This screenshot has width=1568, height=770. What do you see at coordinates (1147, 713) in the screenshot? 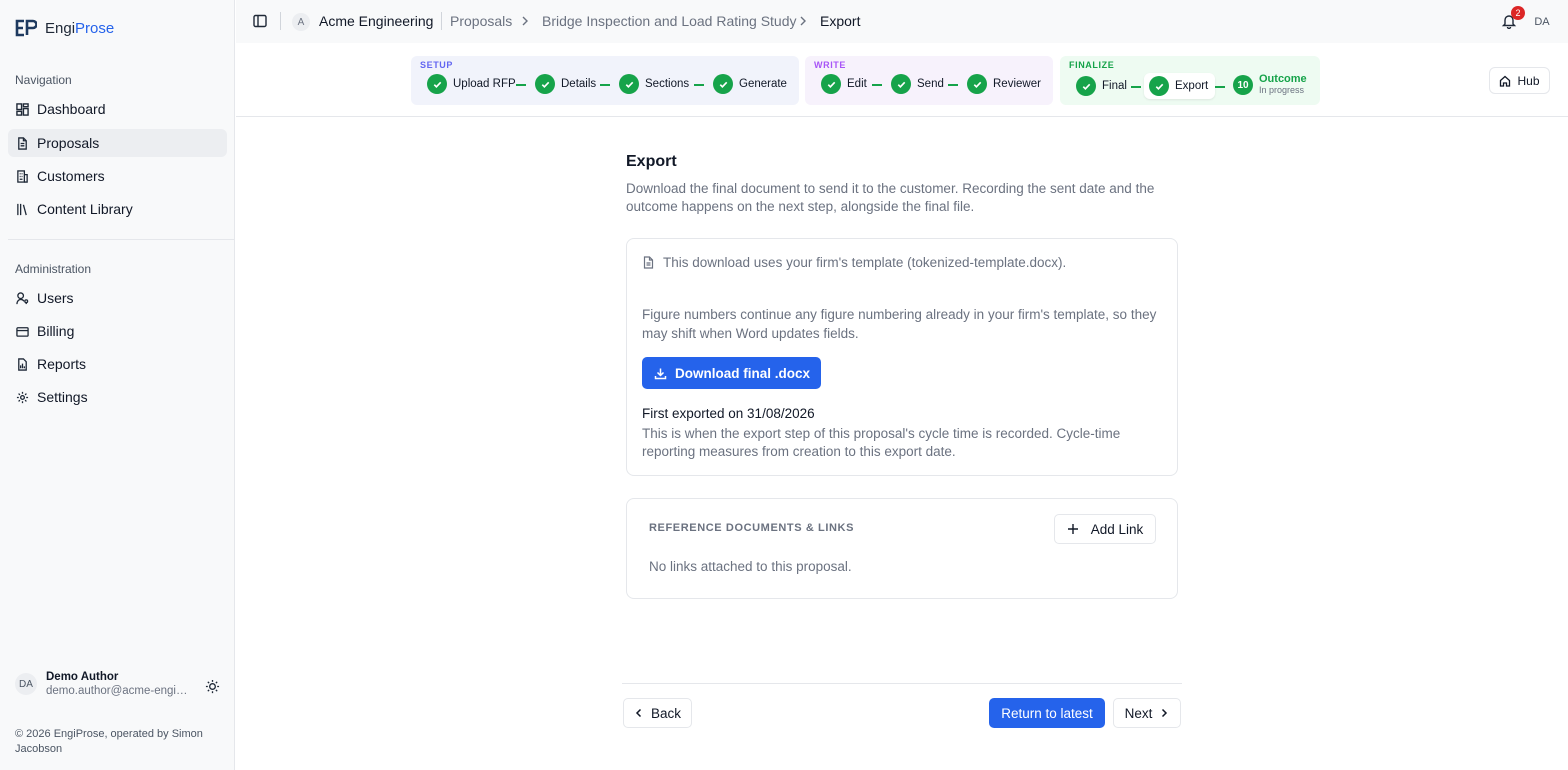
I see `next-button: Next` at bounding box center [1147, 713].